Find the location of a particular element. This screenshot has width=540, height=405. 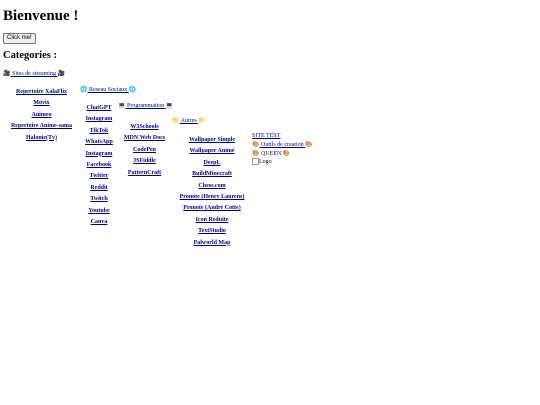

others-section-label: Autres is located at coordinates (188, 121).